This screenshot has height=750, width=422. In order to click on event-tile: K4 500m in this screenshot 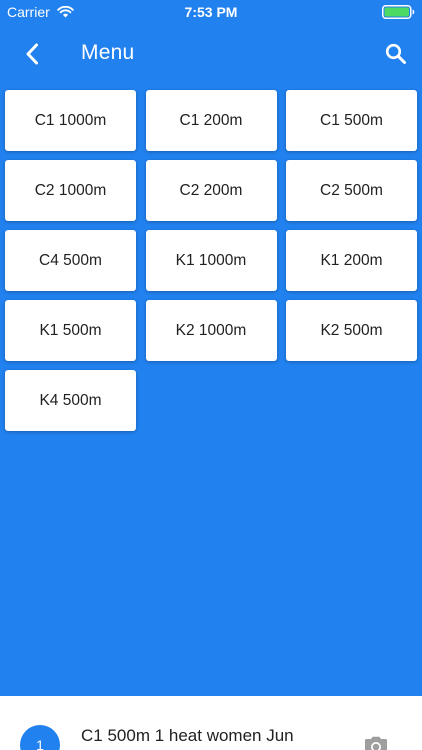, I will do `click(70, 400)`.